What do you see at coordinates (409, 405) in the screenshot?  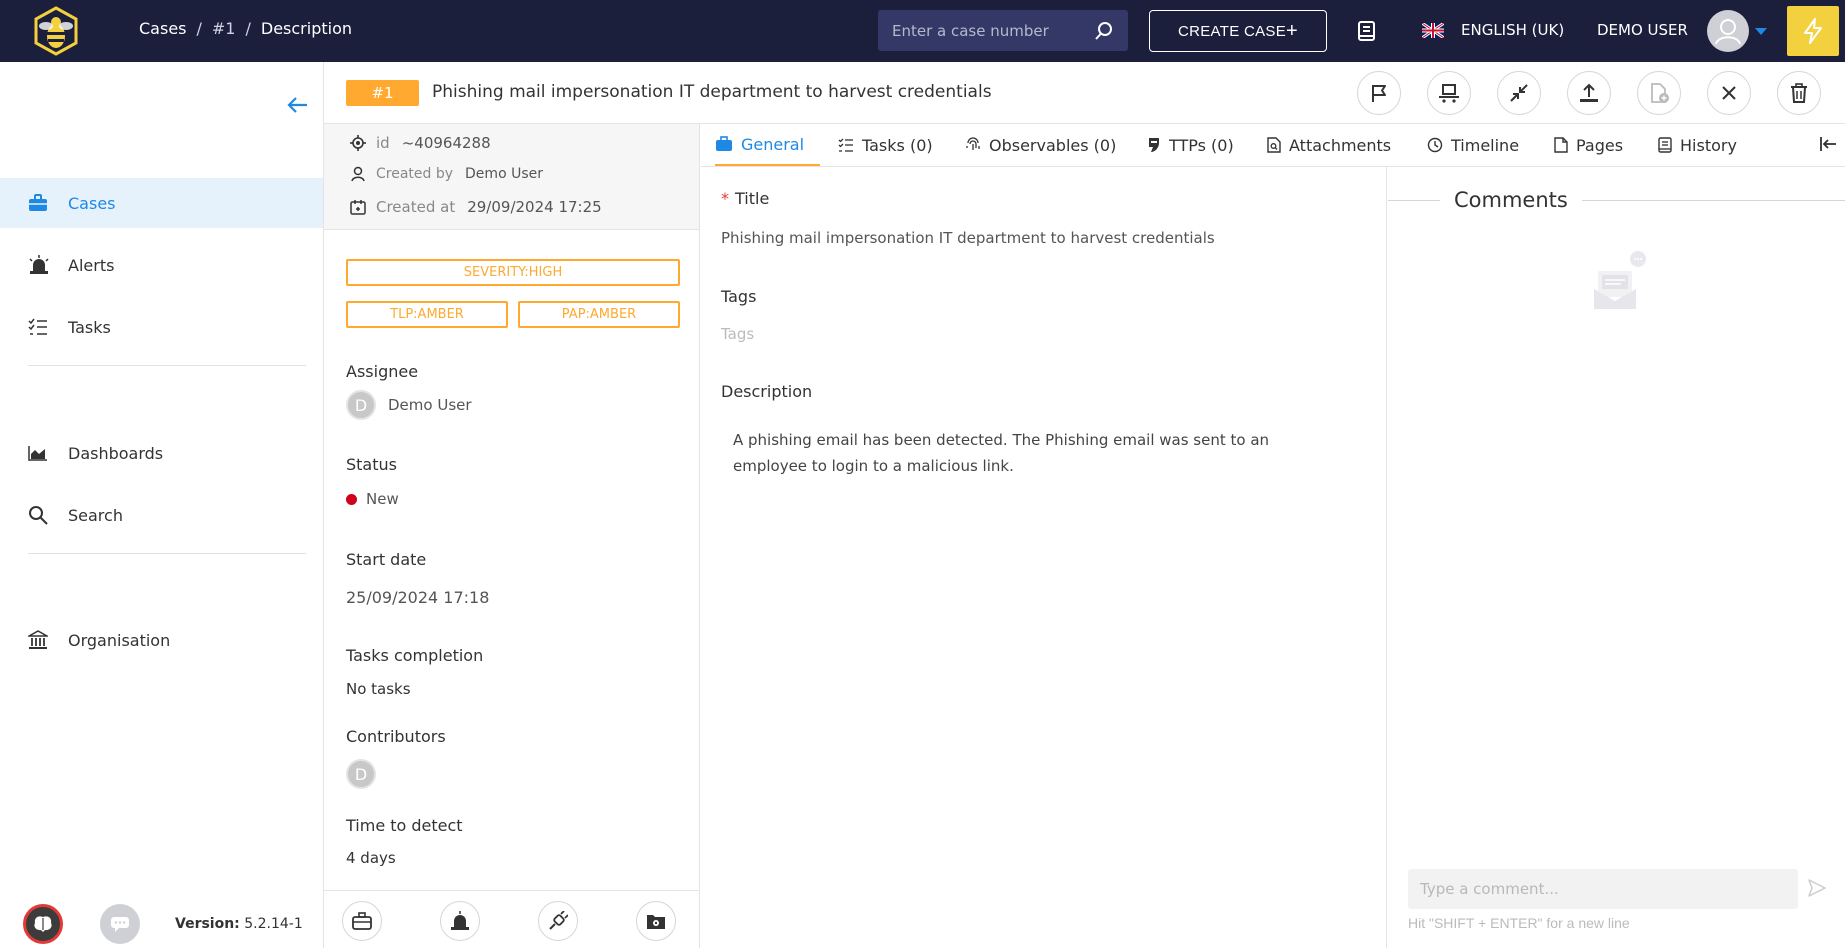 I see `assignee-field: D Demo User` at bounding box center [409, 405].